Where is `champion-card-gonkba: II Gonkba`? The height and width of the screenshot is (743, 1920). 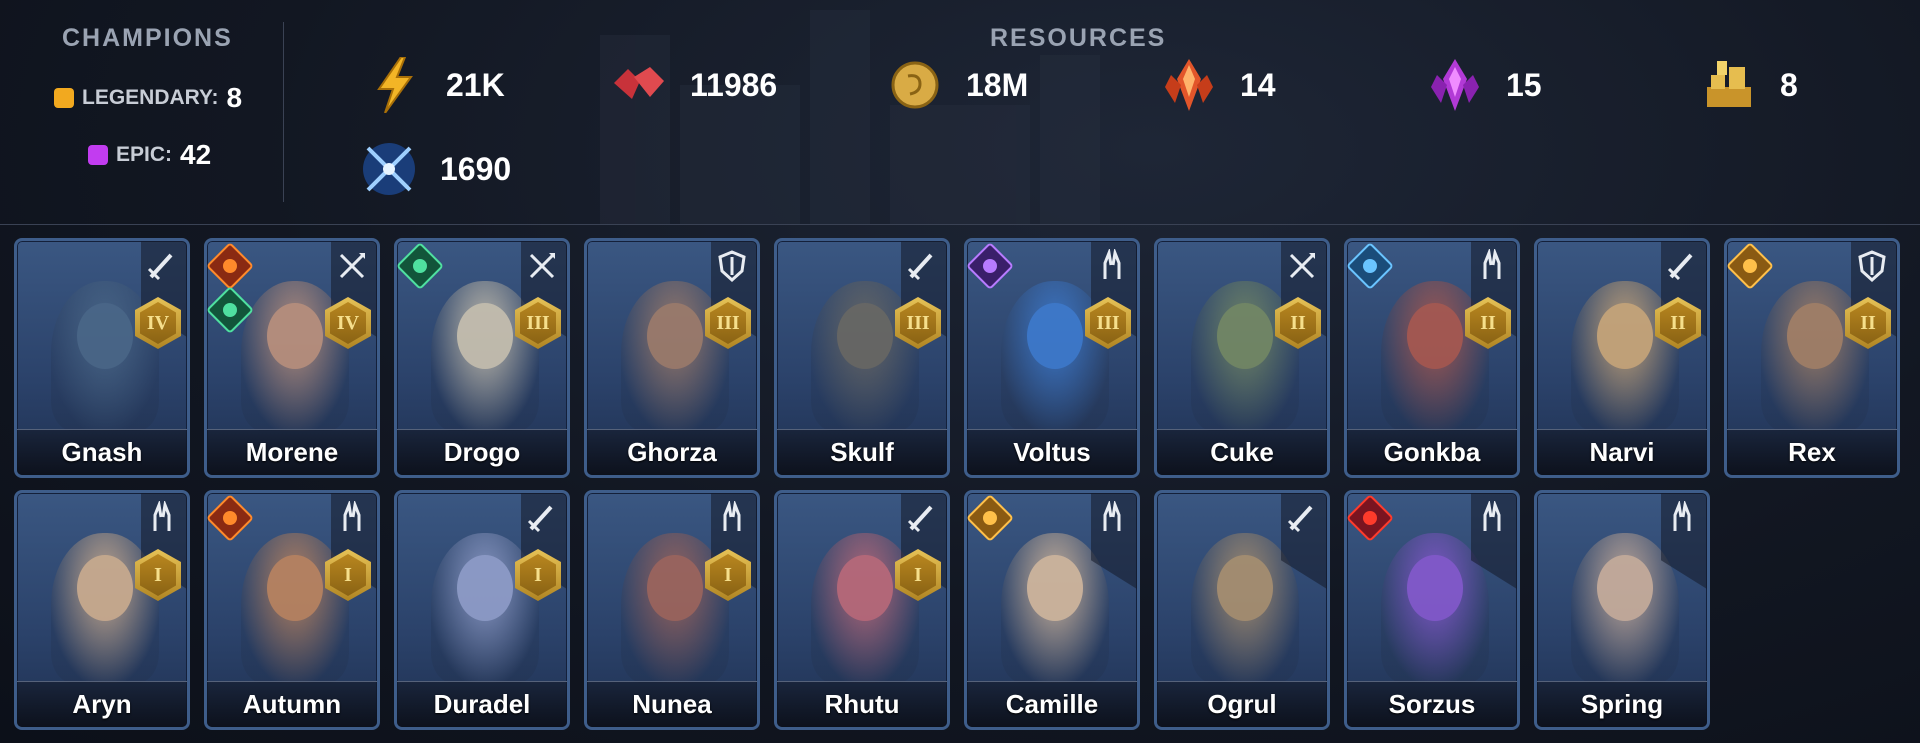
champion-card-gonkba: II Gonkba is located at coordinates (1432, 358).